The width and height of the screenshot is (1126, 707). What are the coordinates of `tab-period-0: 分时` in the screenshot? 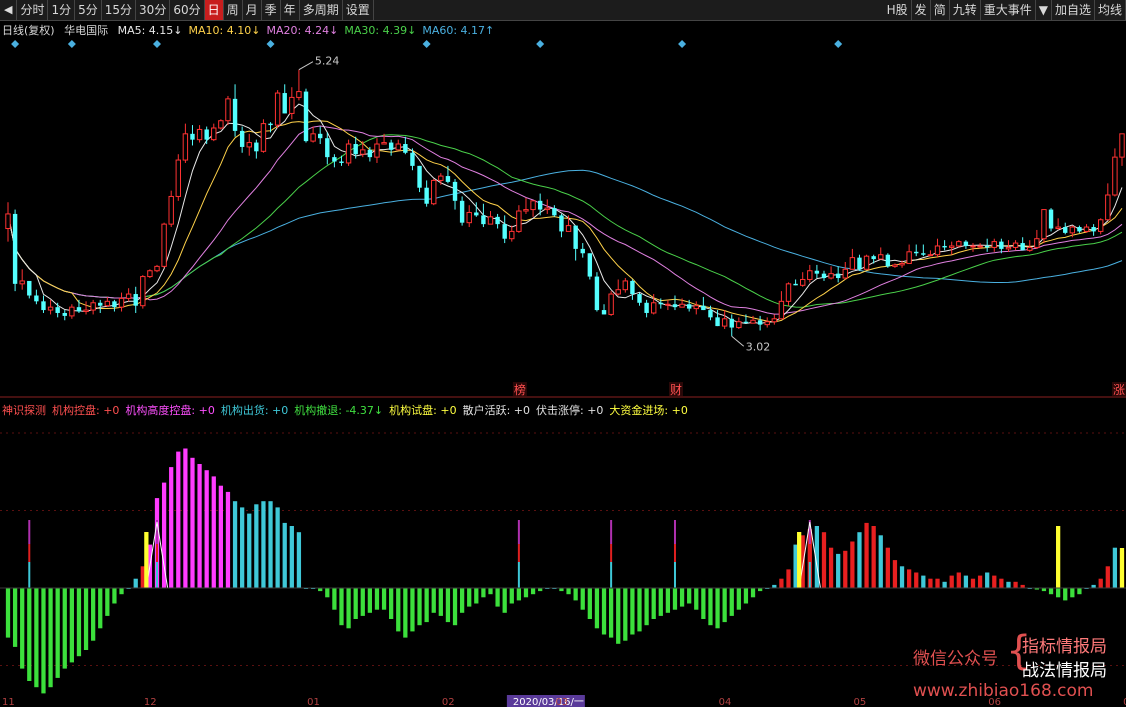 It's located at (33, 10).